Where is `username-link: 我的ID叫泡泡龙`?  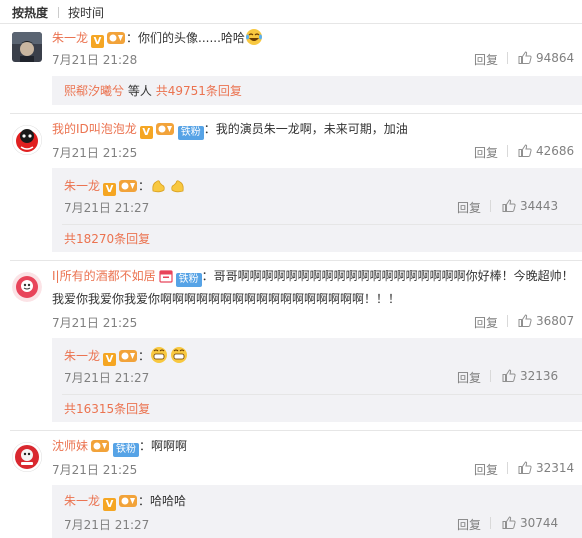
username-link: 我的ID叫泡泡龙 is located at coordinates (94, 129).